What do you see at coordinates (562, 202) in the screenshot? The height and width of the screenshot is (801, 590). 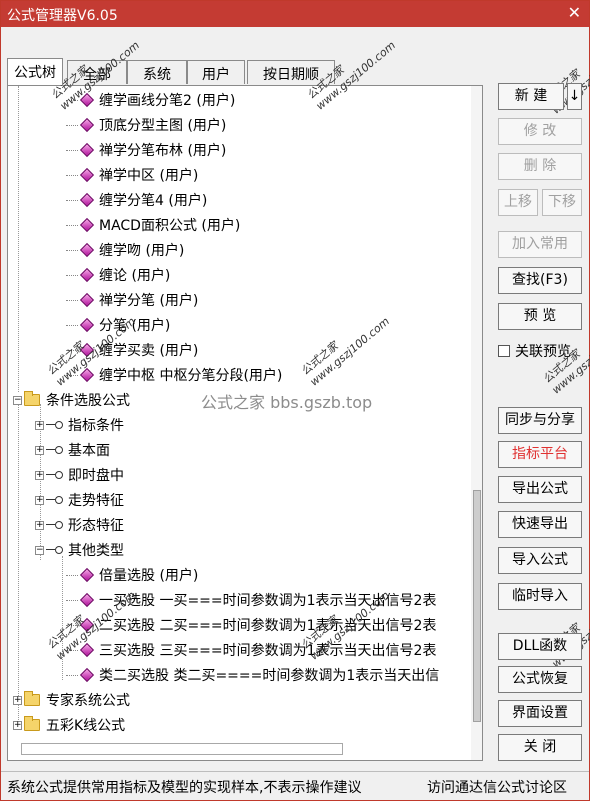 I see `move-down-button: 下移` at bounding box center [562, 202].